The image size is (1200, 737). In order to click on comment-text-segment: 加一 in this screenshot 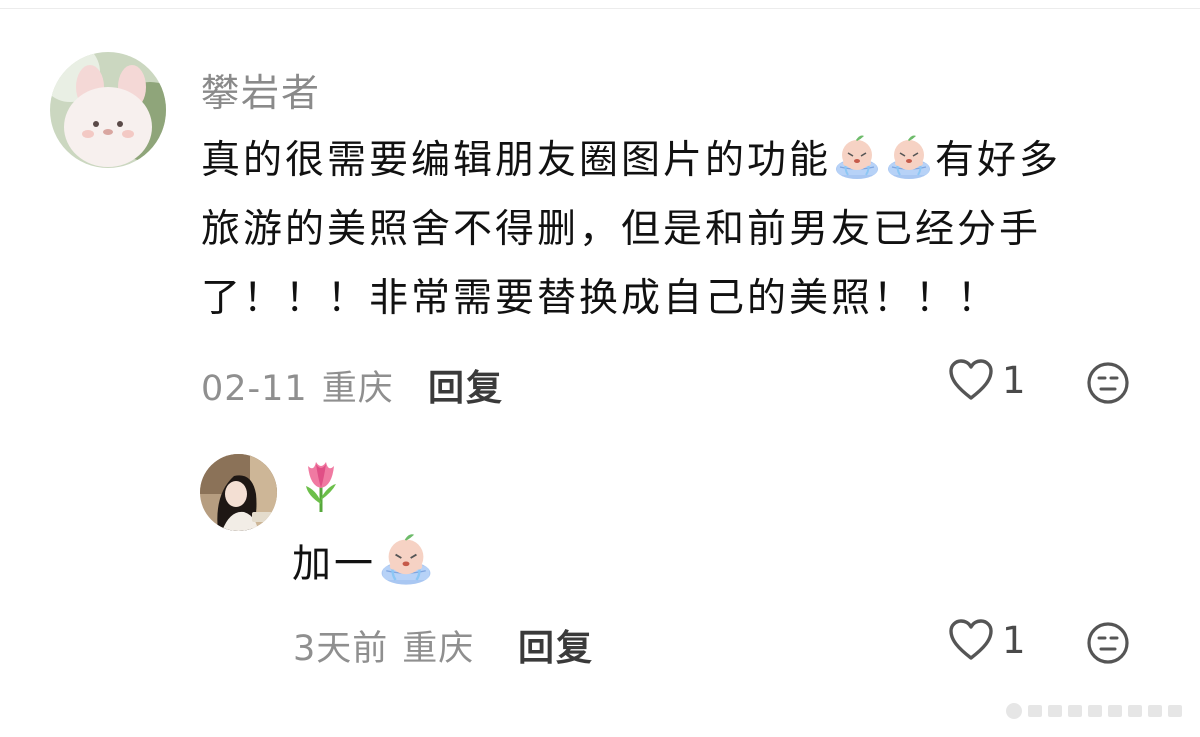, I will do `click(334, 564)`.